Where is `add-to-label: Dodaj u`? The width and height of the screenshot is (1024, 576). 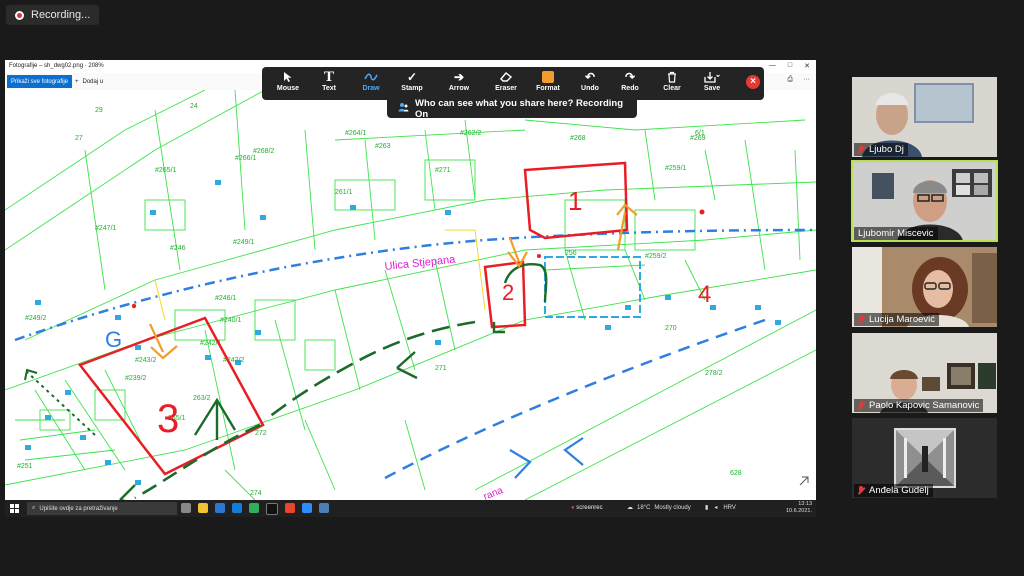
add-to-label: Dodaj u is located at coordinates (93, 81).